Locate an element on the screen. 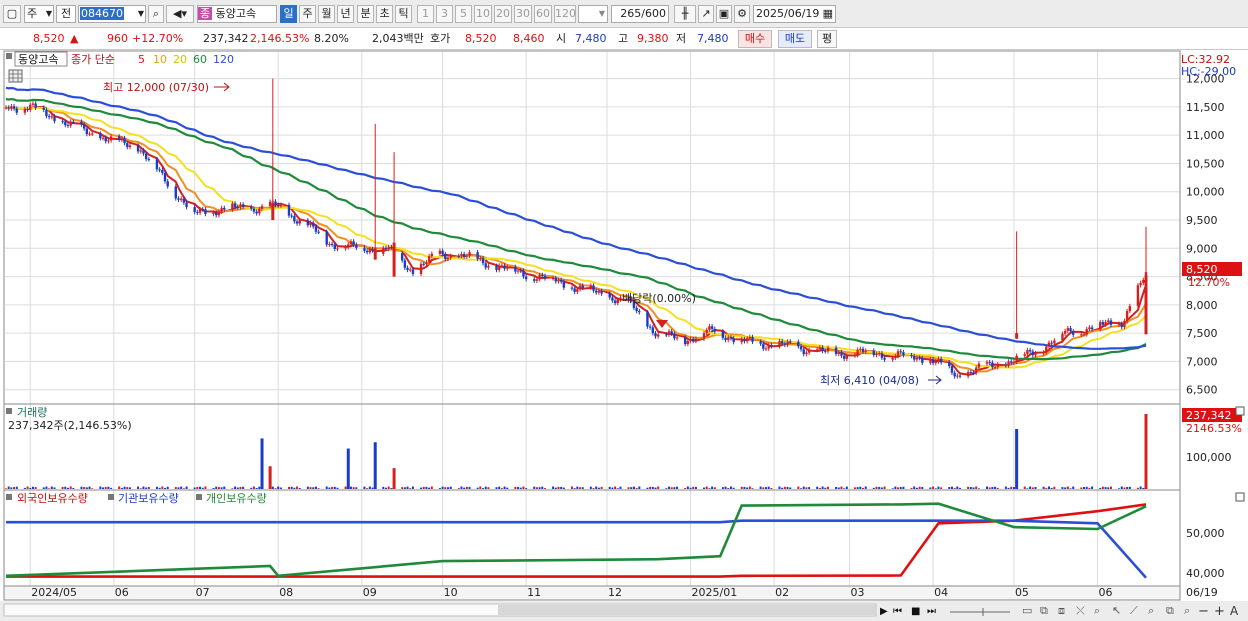 This screenshot has width=1248, height=621. time-axis-label: 12 is located at coordinates (615, 592).